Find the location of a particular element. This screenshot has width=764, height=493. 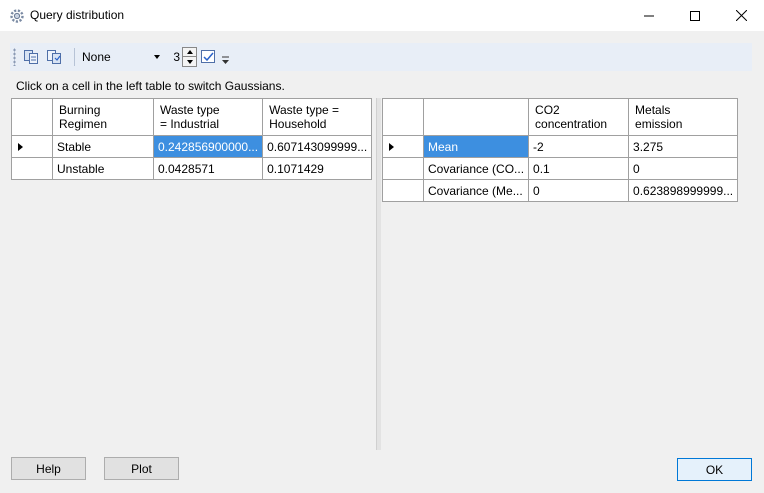

table-row: Unstable 0.0428571 0.1071429 is located at coordinates (192, 168).